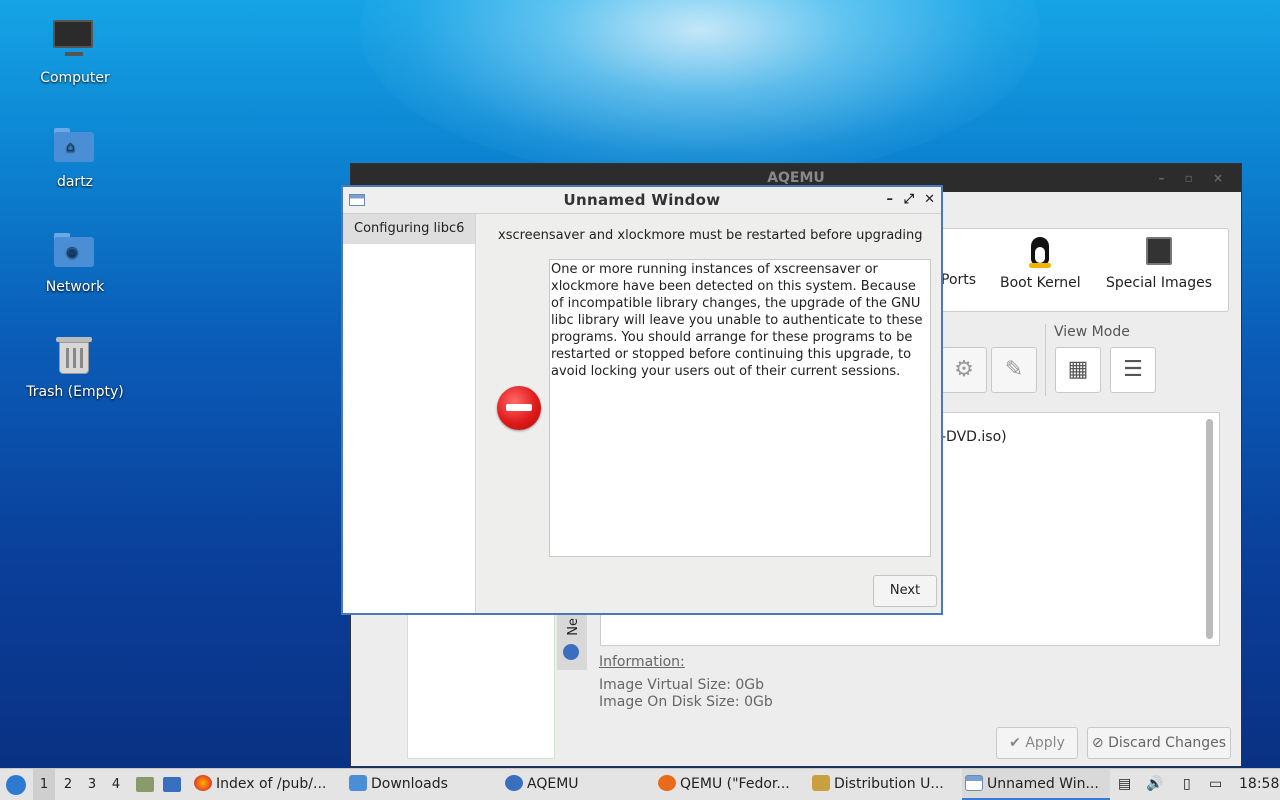 The width and height of the screenshot is (1280, 800). What do you see at coordinates (890, 200) in the screenshot?
I see `minimize-icon: –` at bounding box center [890, 200].